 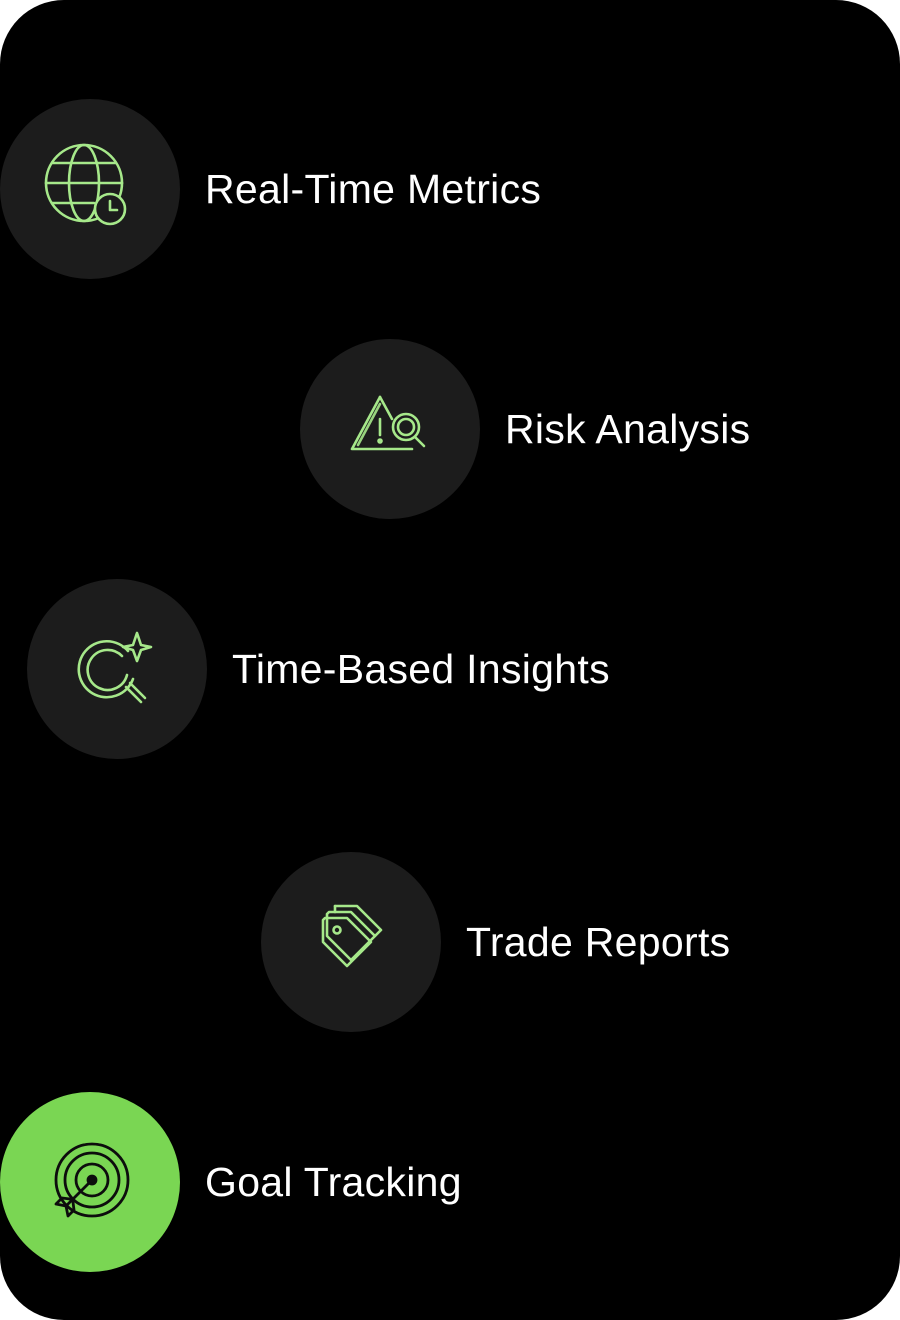 I want to click on feature-label: Trade Reports, so click(x=598, y=941).